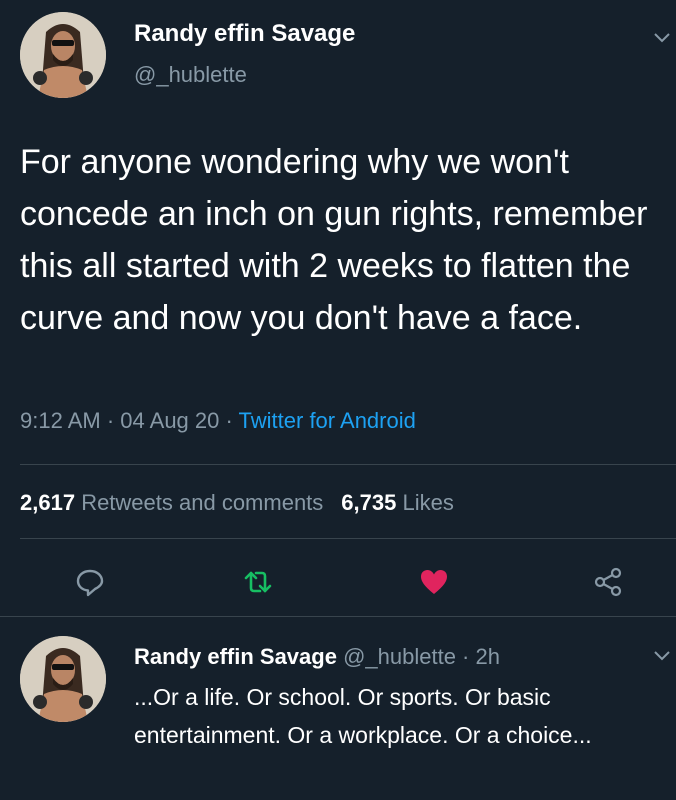 This screenshot has height=800, width=676. I want to click on retweet-arrows-icon, so click(258, 582).